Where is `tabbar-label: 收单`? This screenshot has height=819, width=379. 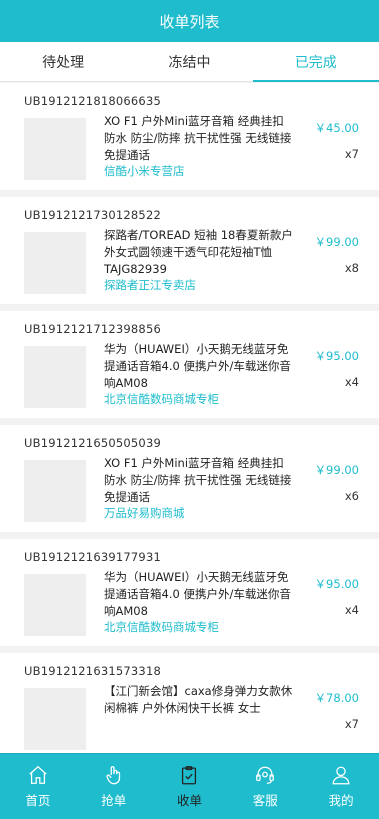
tabbar-label: 收单 is located at coordinates (189, 800).